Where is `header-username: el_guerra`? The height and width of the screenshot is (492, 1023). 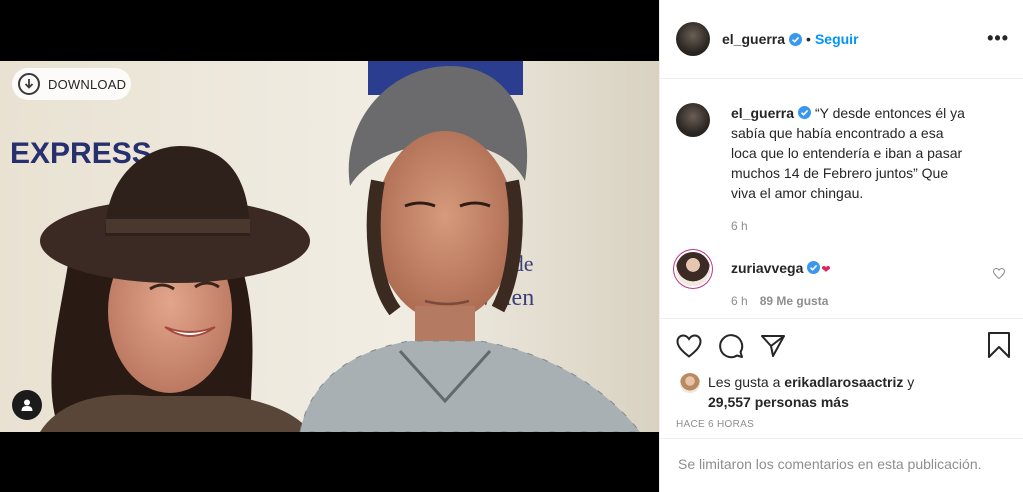 header-username: el_guerra is located at coordinates (753, 39).